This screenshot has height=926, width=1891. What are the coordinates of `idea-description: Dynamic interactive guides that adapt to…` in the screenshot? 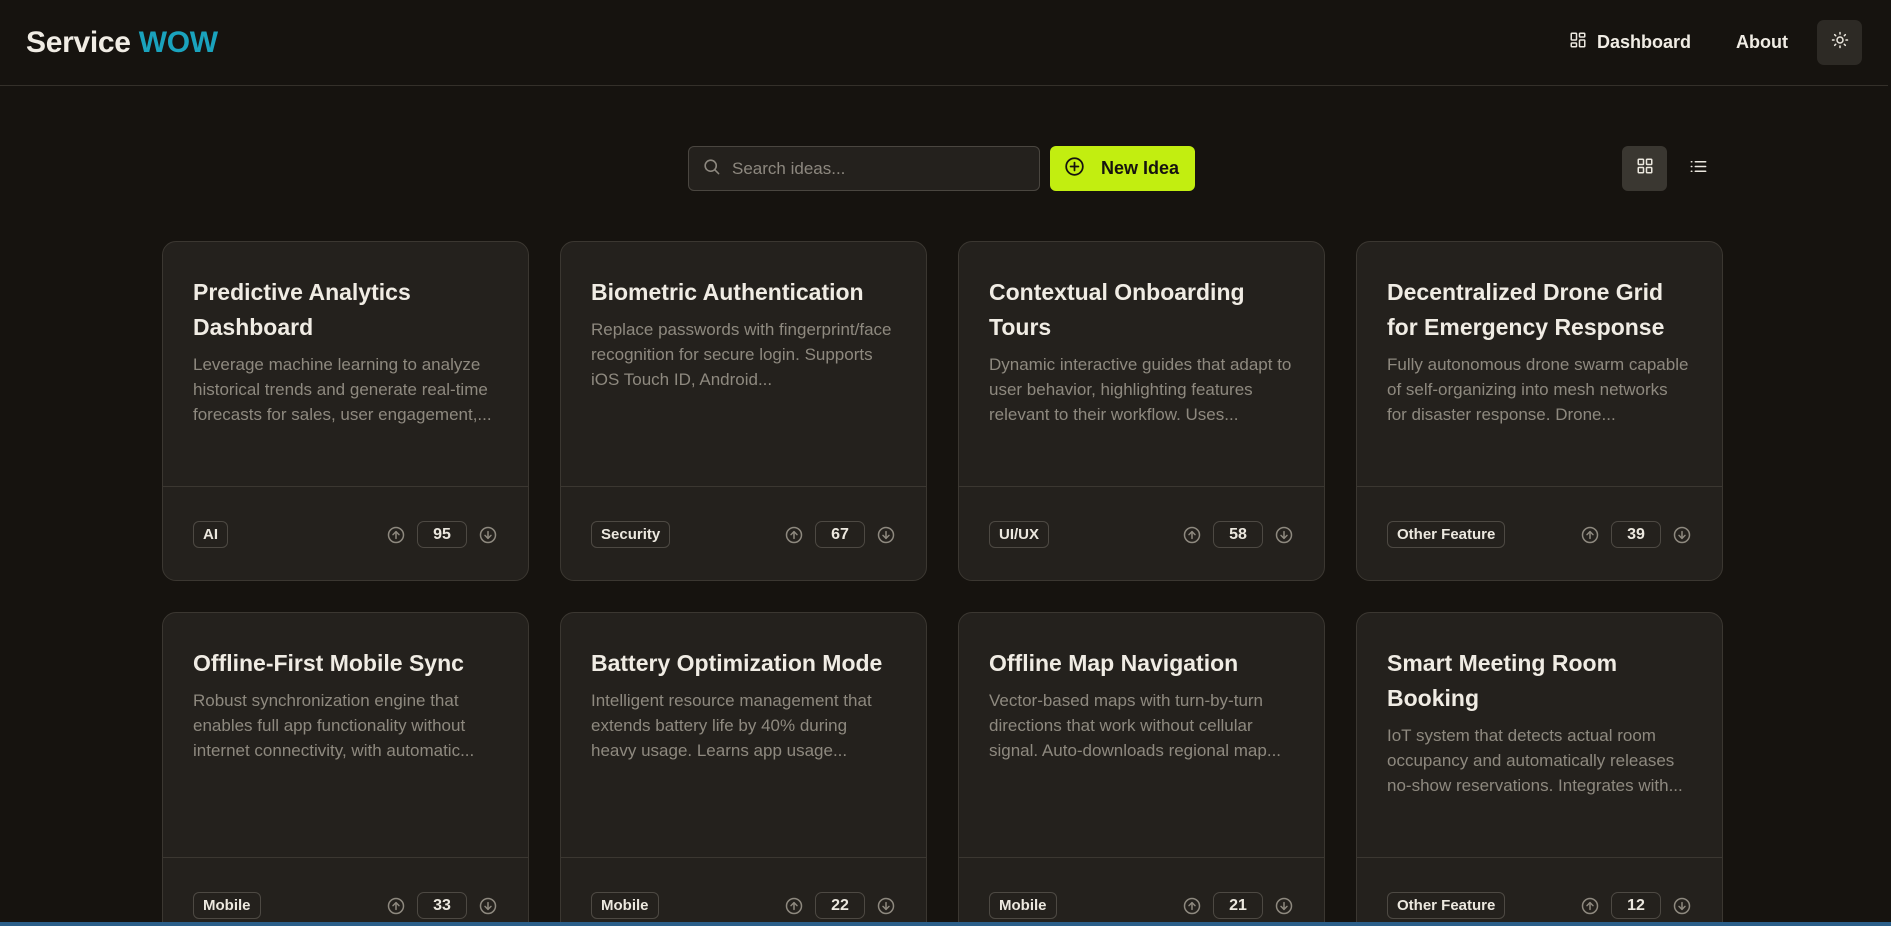 It's located at (1140, 389).